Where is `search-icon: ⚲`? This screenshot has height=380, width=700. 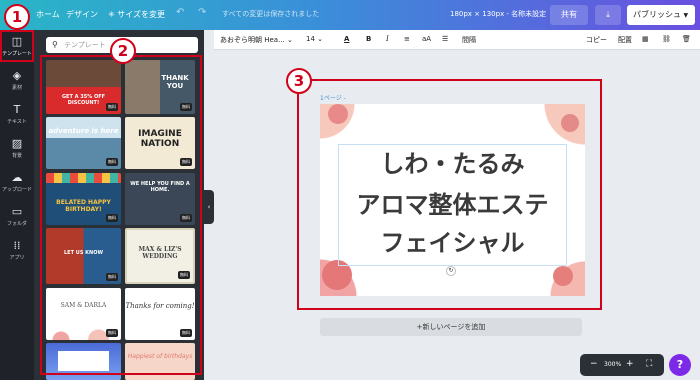 search-icon: ⚲ is located at coordinates (55, 44).